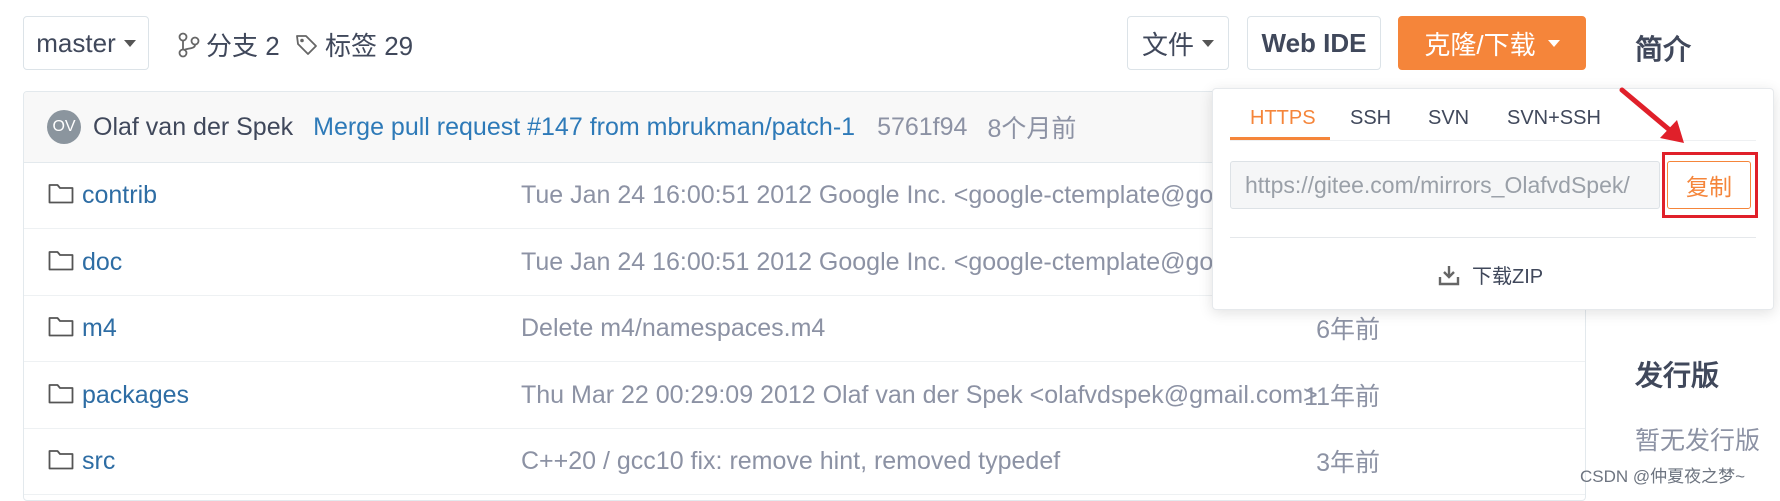  I want to click on download-zip-link: 下载ZIP, so click(1490, 274).